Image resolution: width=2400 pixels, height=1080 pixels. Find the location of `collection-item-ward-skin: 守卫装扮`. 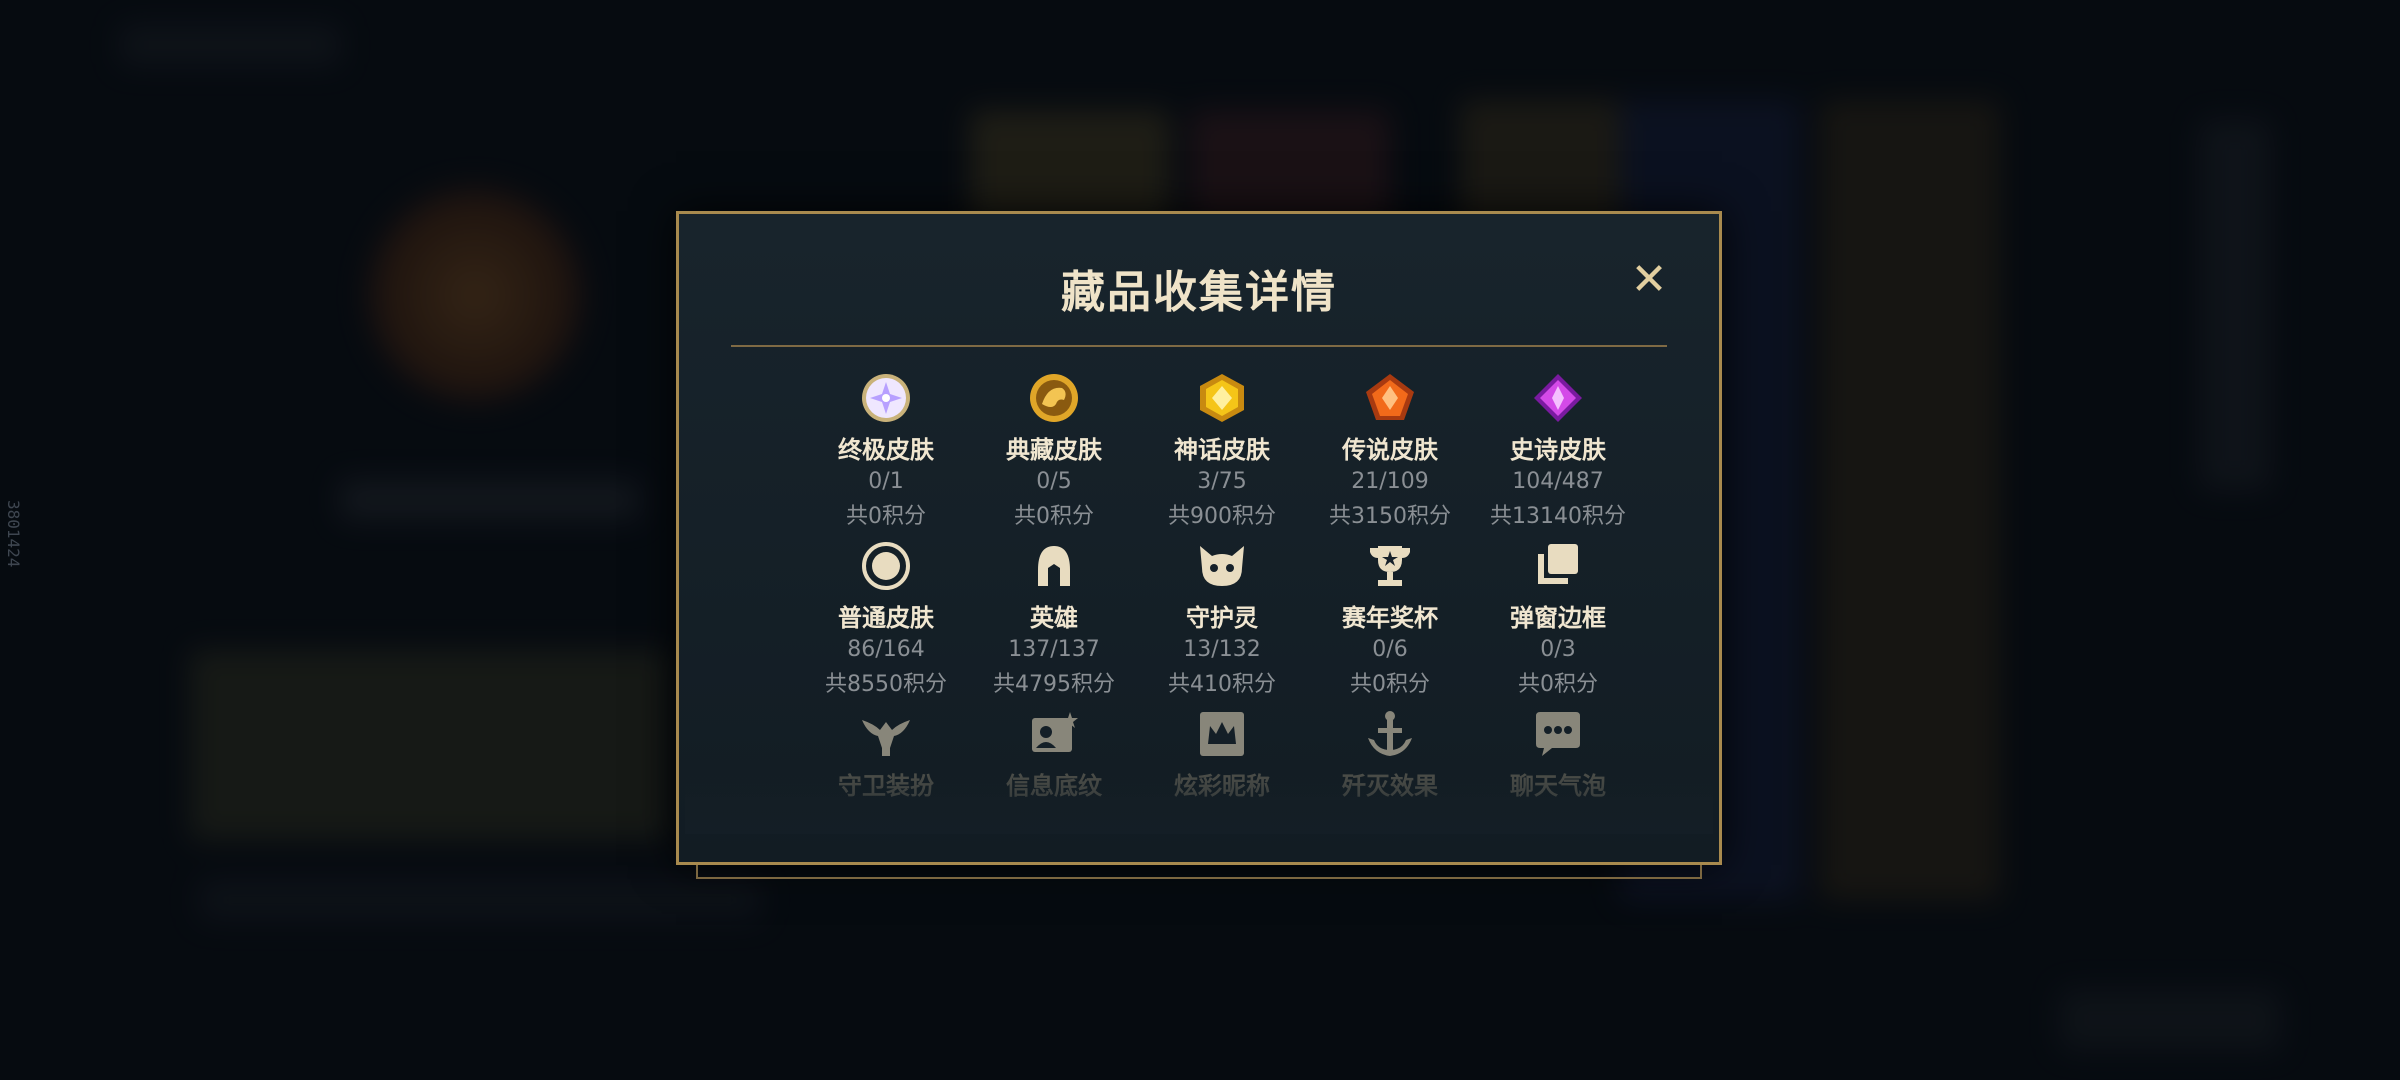

collection-item-ward-skin: 守卫装扮 is located at coordinates (886, 792).